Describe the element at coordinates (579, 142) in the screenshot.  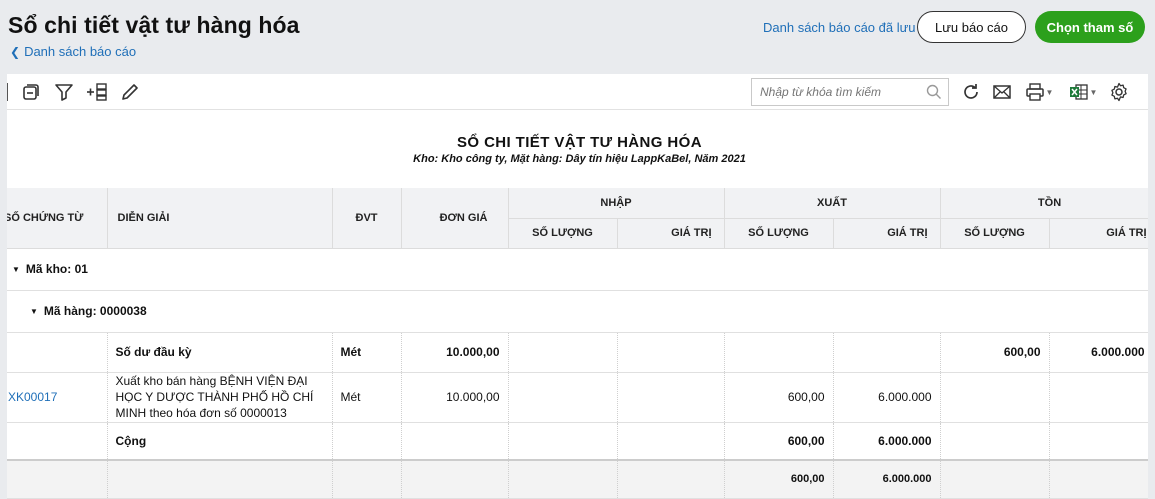
I see `report-title: SỔ CHI TIẾT VẬT TƯ HÀNG HÓA` at that location.